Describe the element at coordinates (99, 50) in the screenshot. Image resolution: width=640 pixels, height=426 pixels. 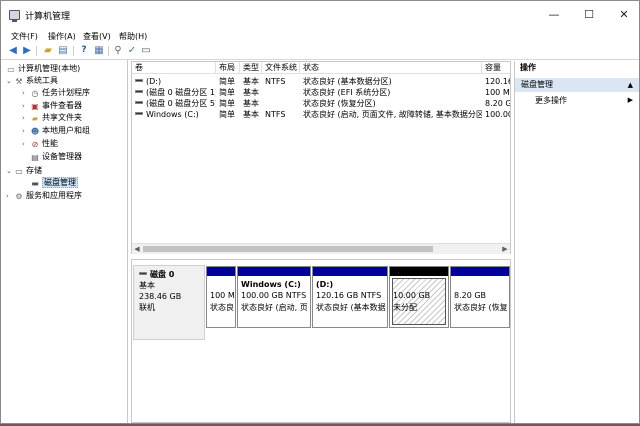
I see `console-view-icon: ▦` at that location.